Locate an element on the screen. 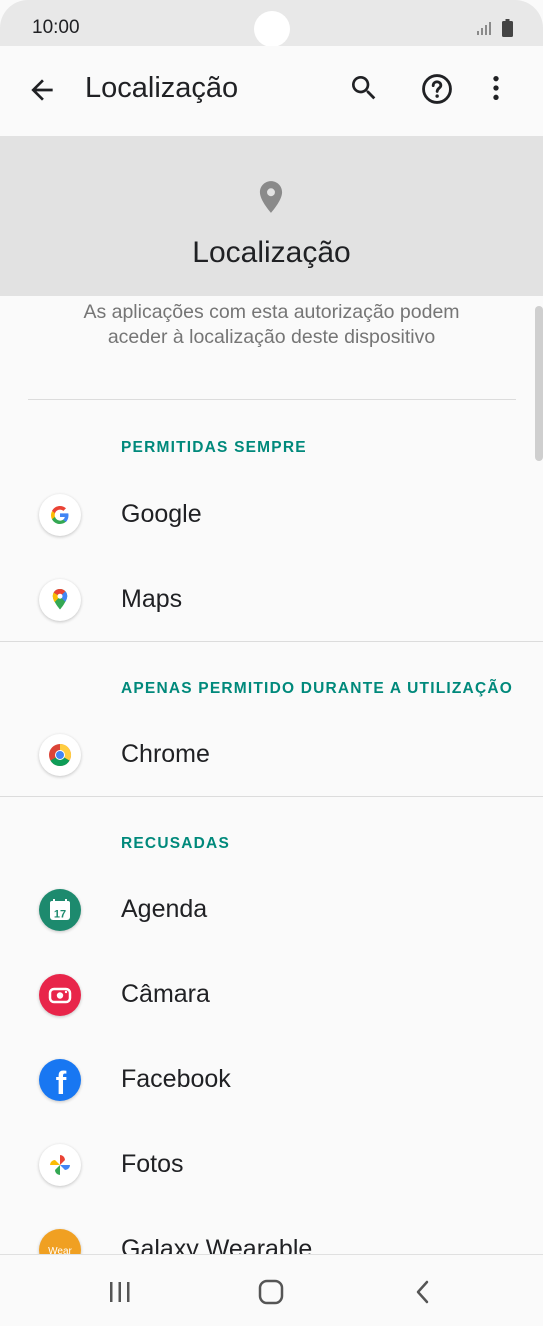  calendar-icon: 17 is located at coordinates (60, 910).